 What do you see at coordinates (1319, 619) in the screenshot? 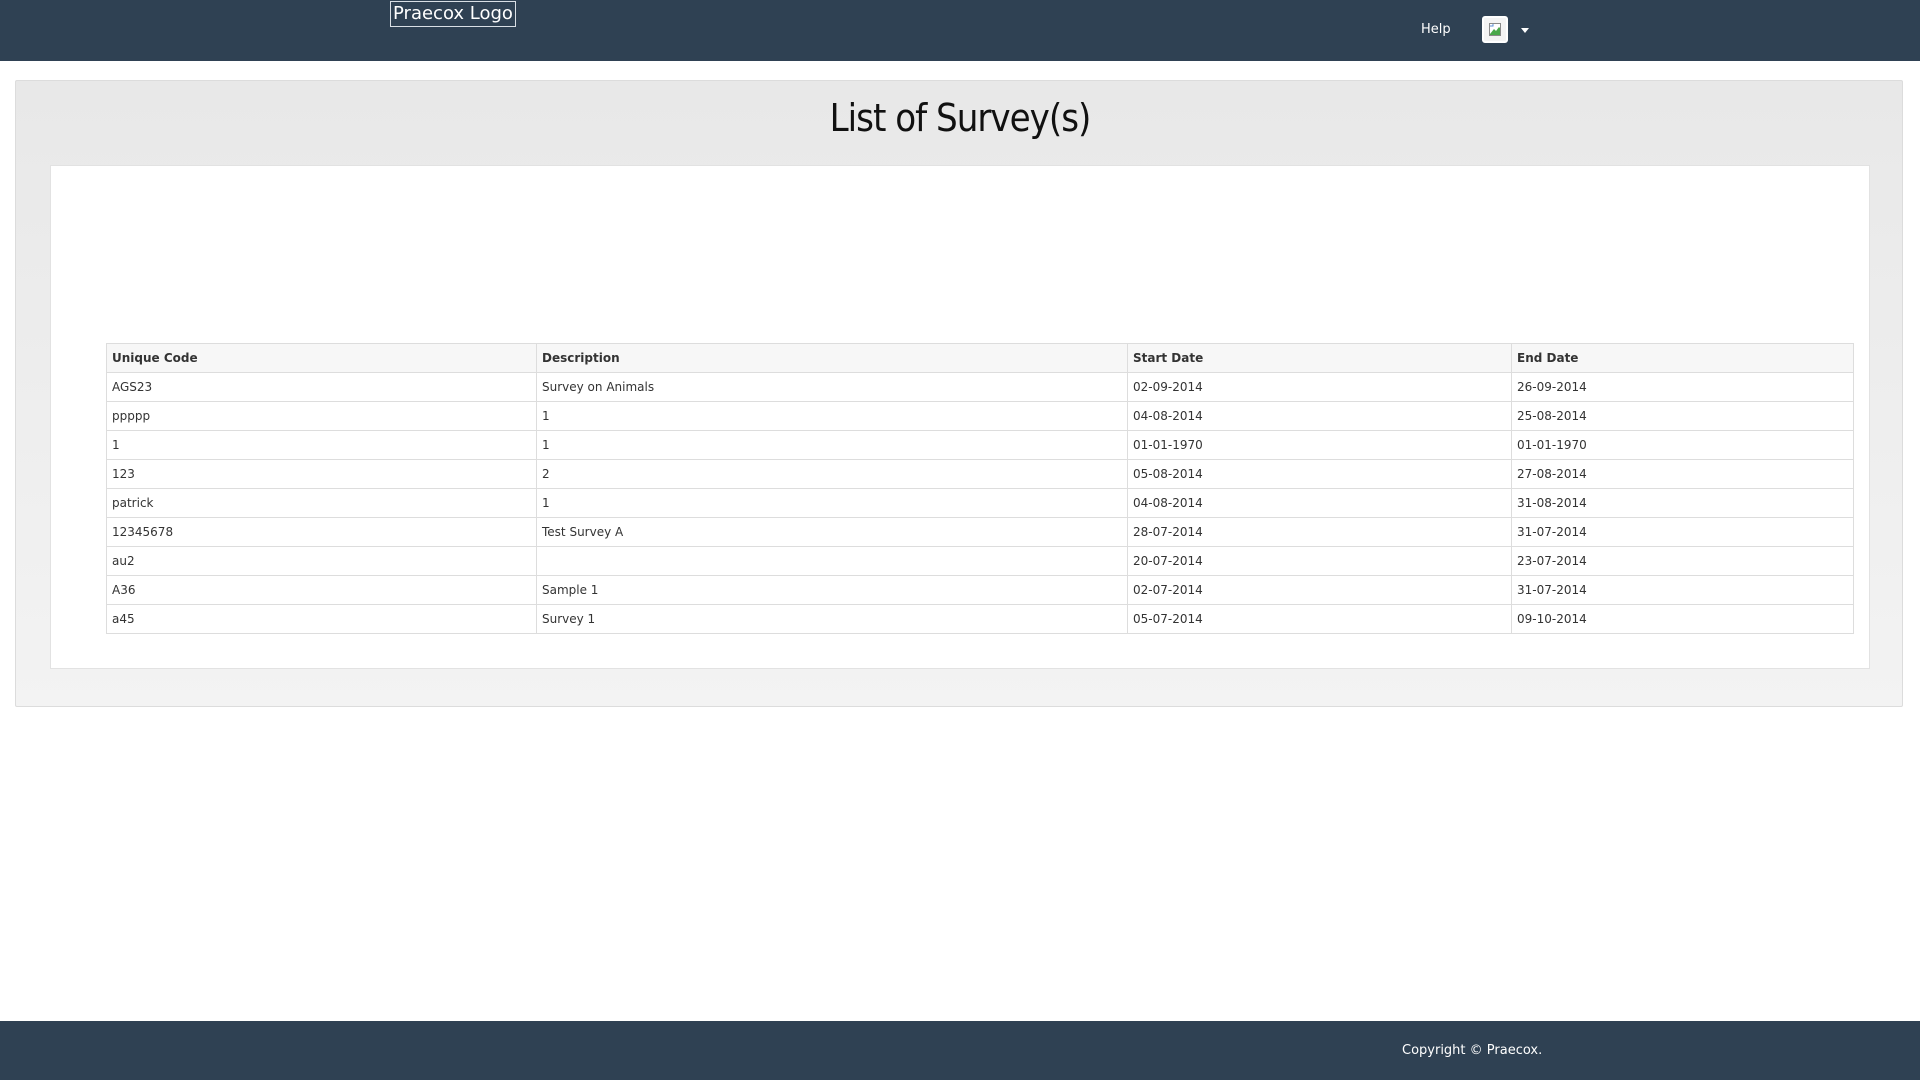
I see `cell-start-date: 05-07-2014` at bounding box center [1319, 619].